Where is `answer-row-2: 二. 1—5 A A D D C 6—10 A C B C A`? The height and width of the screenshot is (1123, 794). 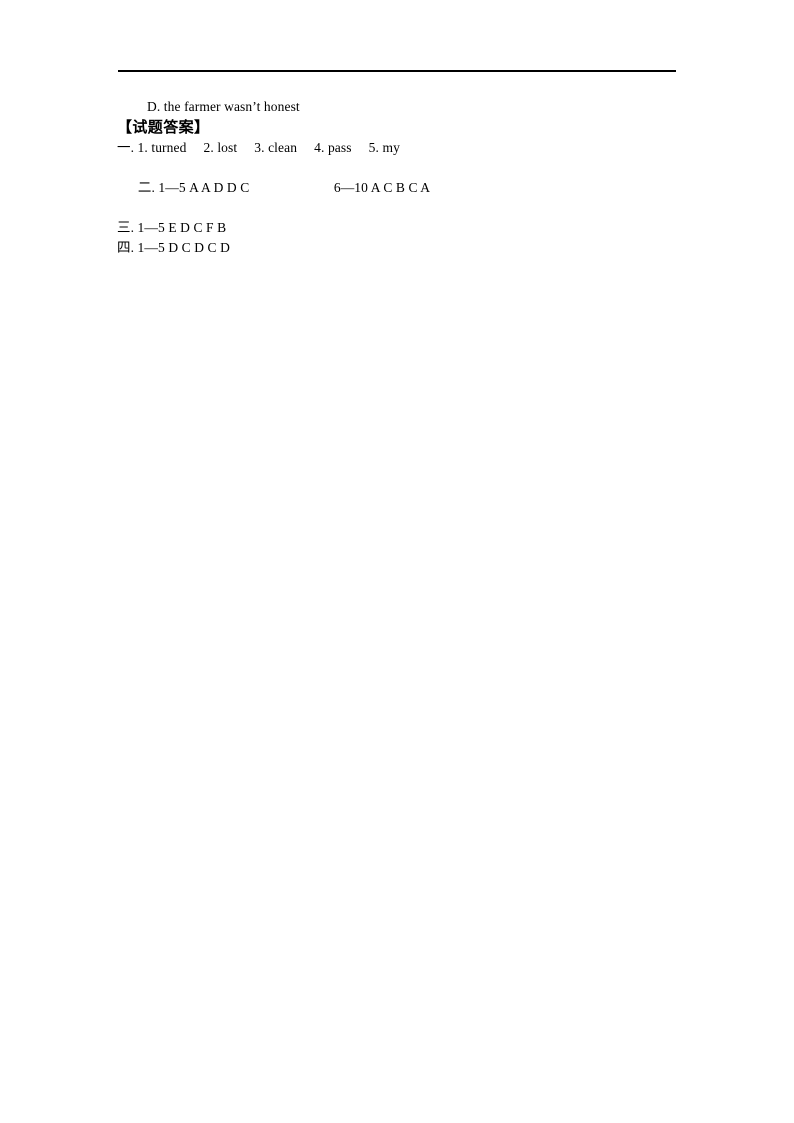
answer-row-2: 二. 1—5 A A D D C 6—10 A C B C A is located at coordinates (417, 188).